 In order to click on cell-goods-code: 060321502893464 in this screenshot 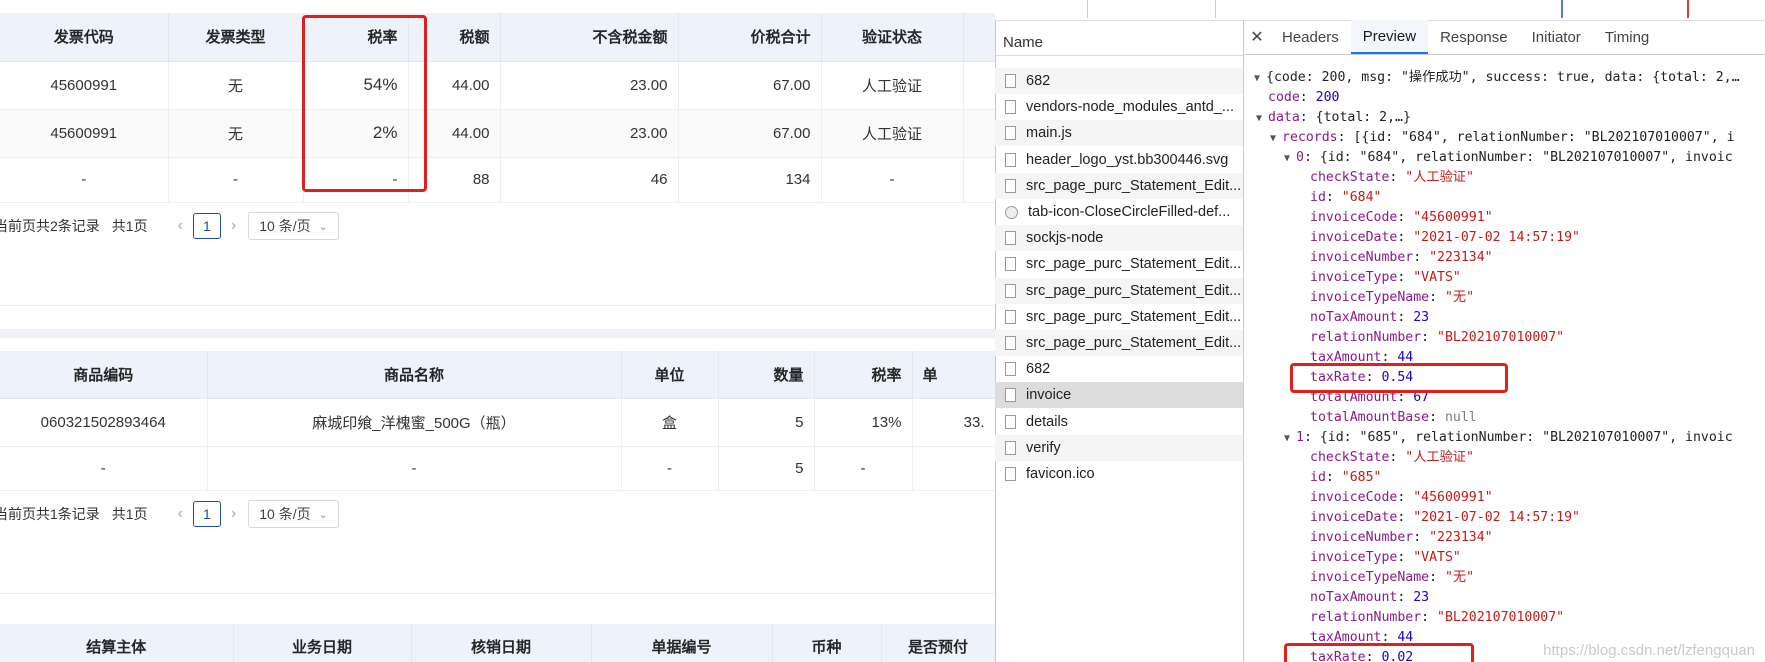, I will do `click(104, 422)`.